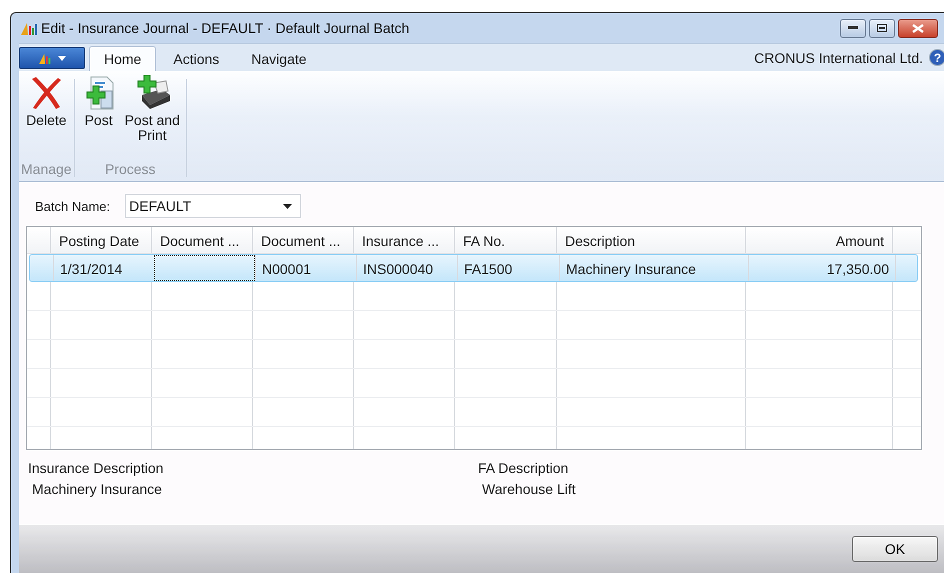  Describe the element at coordinates (130, 169) in the screenshot. I see `ribbon-group-label: Process` at that location.